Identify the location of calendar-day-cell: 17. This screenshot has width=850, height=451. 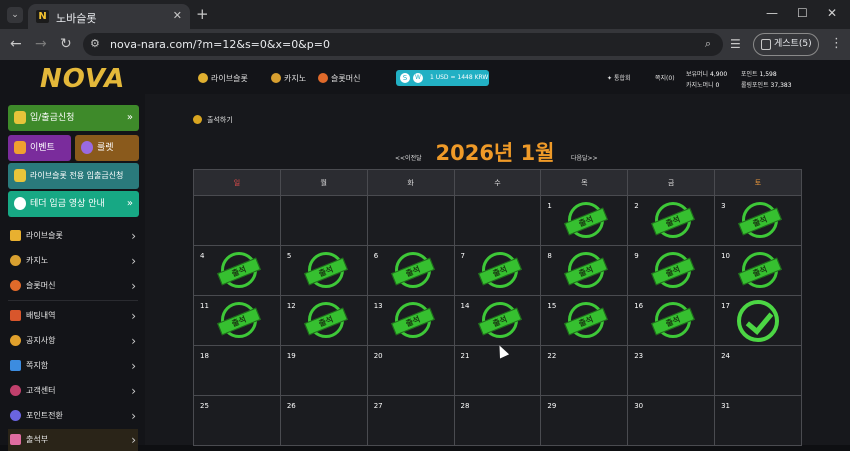
(758, 320).